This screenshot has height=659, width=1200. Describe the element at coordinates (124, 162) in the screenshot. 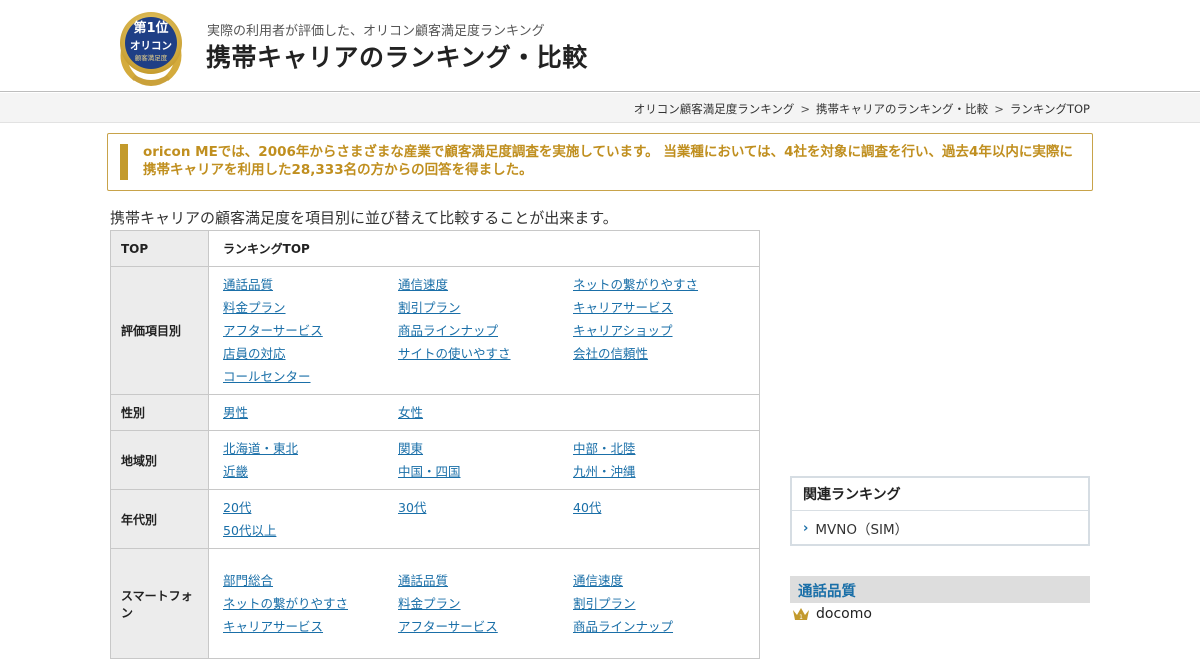

I see `notice-accent-bar` at that location.